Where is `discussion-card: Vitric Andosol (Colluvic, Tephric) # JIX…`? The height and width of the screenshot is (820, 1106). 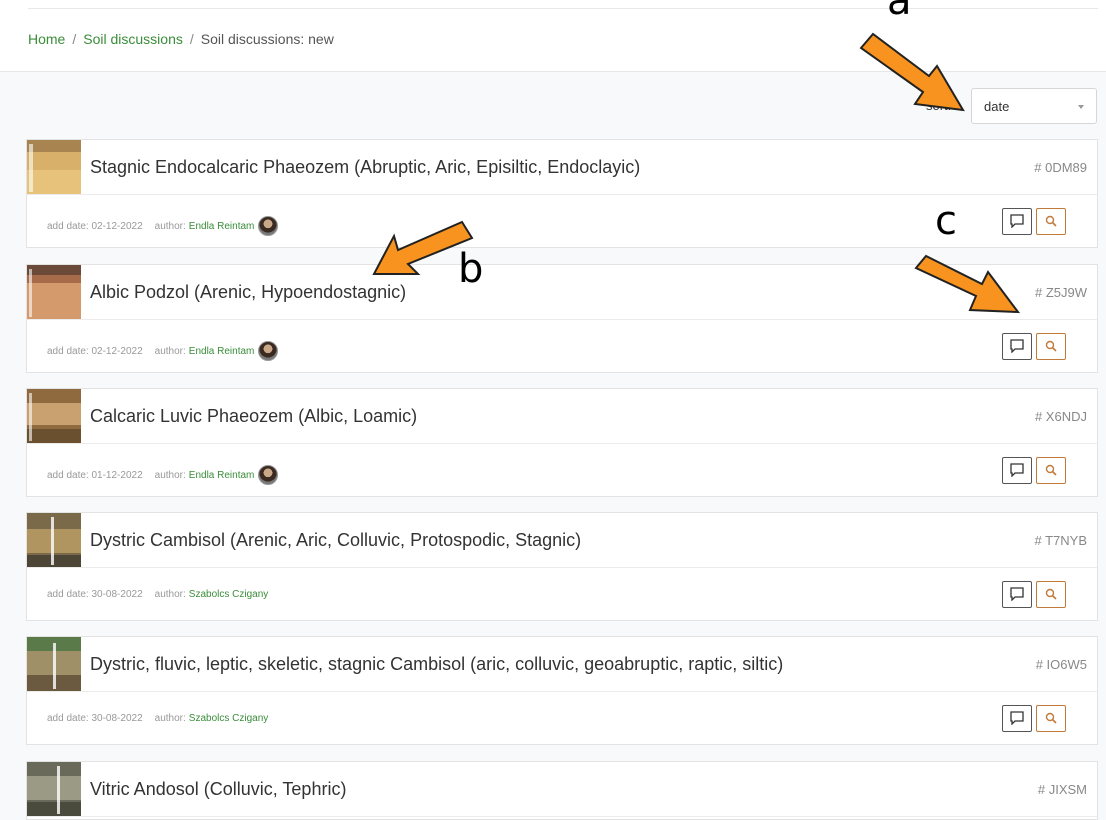 discussion-card: Vitric Andosol (Colluvic, Tephric) # JIX… is located at coordinates (562, 790).